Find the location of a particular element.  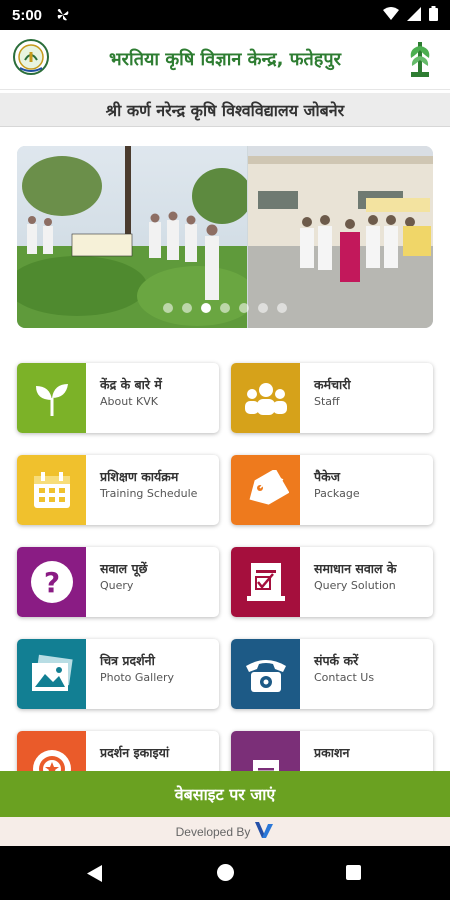

menu-card-subtitle: Photo Gallery is located at coordinates (137, 677).